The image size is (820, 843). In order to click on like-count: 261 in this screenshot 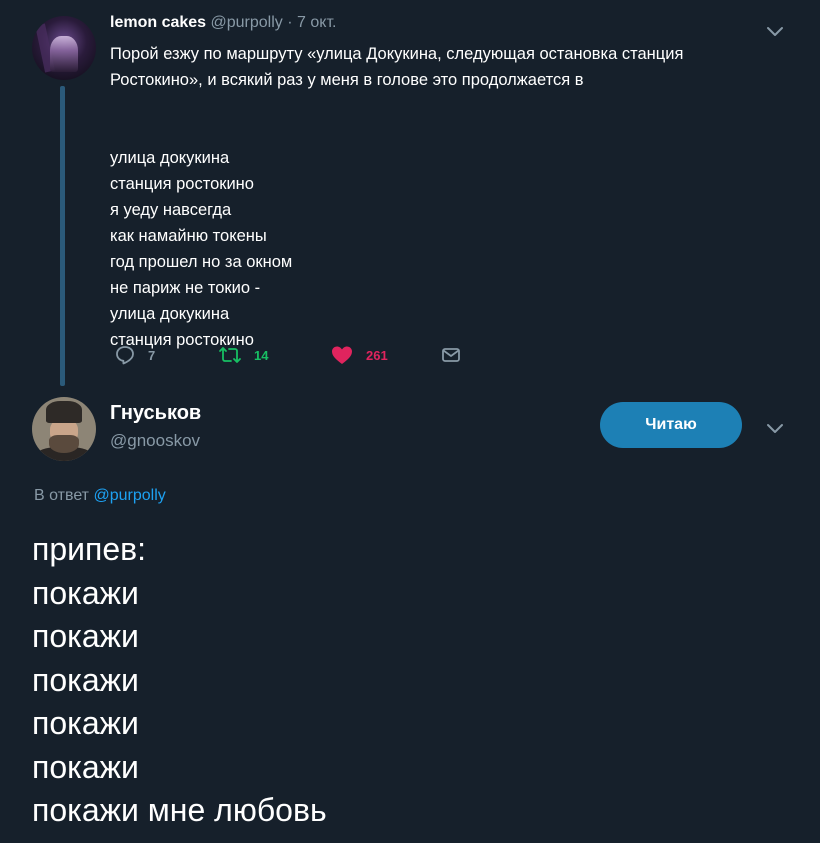, I will do `click(377, 355)`.